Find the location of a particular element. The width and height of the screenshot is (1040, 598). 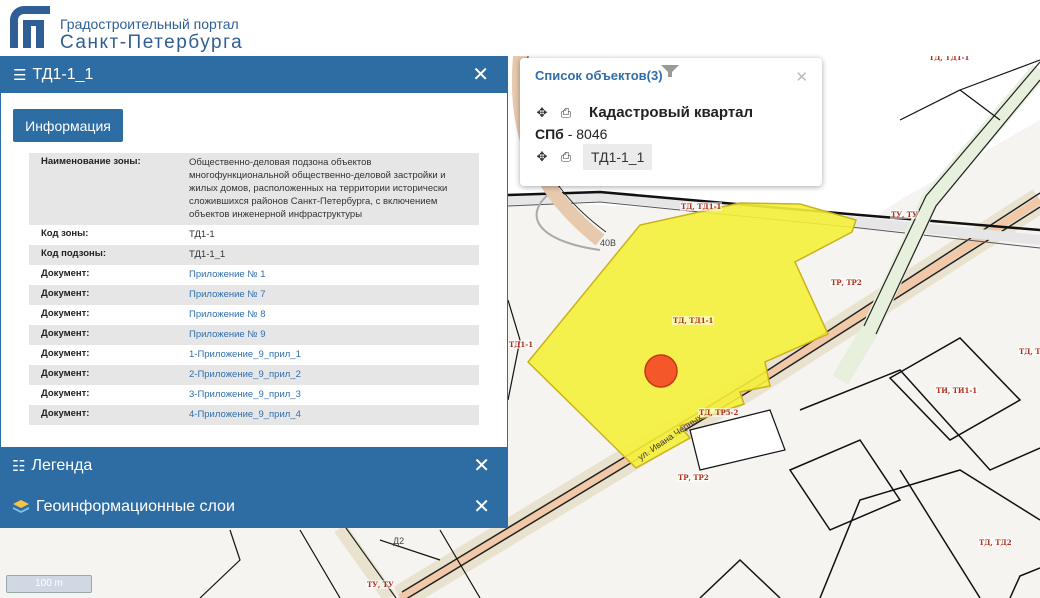

move-icon-2: ✥ is located at coordinates (542, 157).